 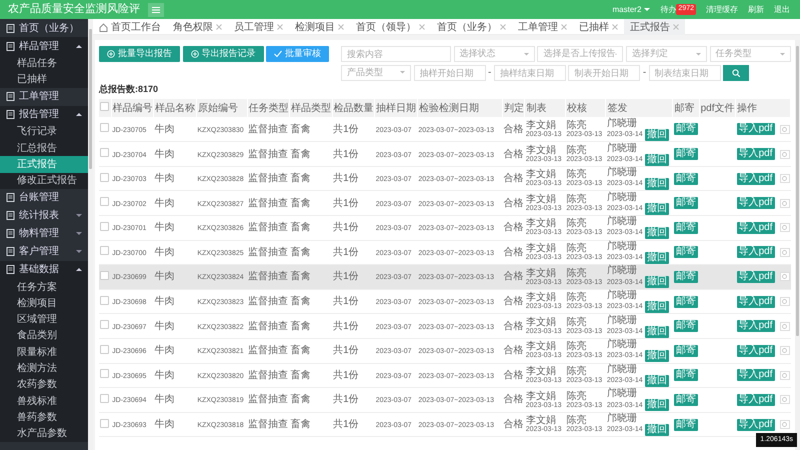 I want to click on action-button: 批量审核, so click(x=297, y=54).